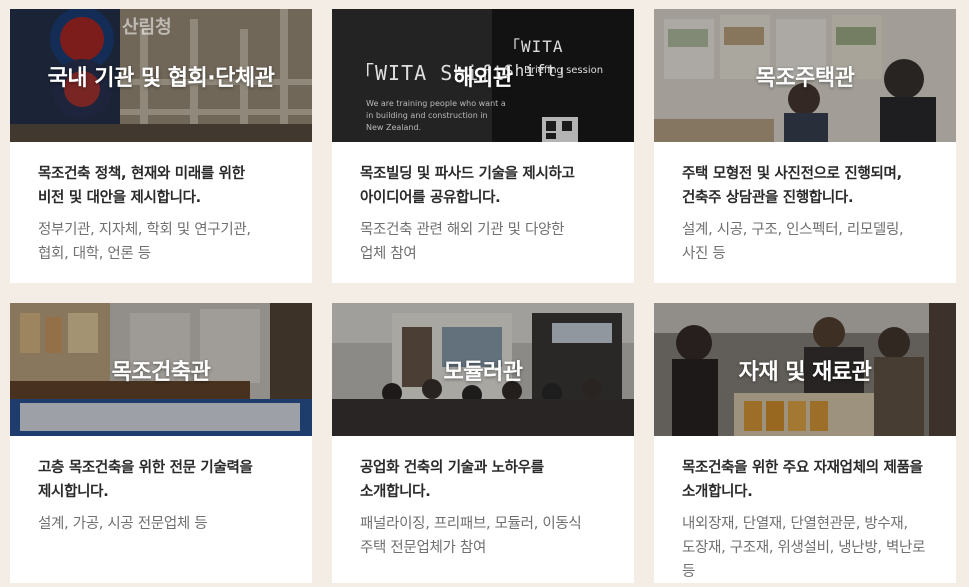  Describe the element at coordinates (467, 186) in the screenshot. I see `hall-description: 목조빌딩 및 파사드 기술을 제시하고 아이디어를 공유합니다.` at that location.